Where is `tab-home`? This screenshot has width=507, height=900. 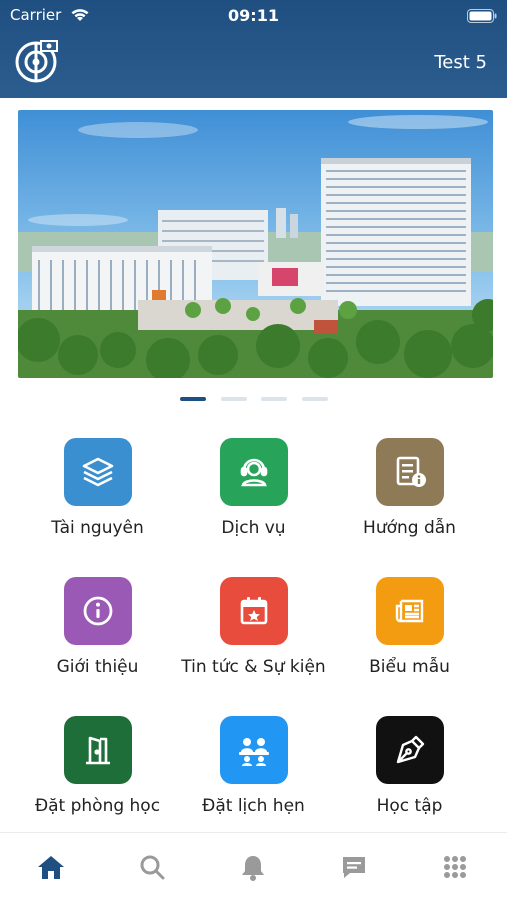
tab-home is located at coordinates (50, 866).